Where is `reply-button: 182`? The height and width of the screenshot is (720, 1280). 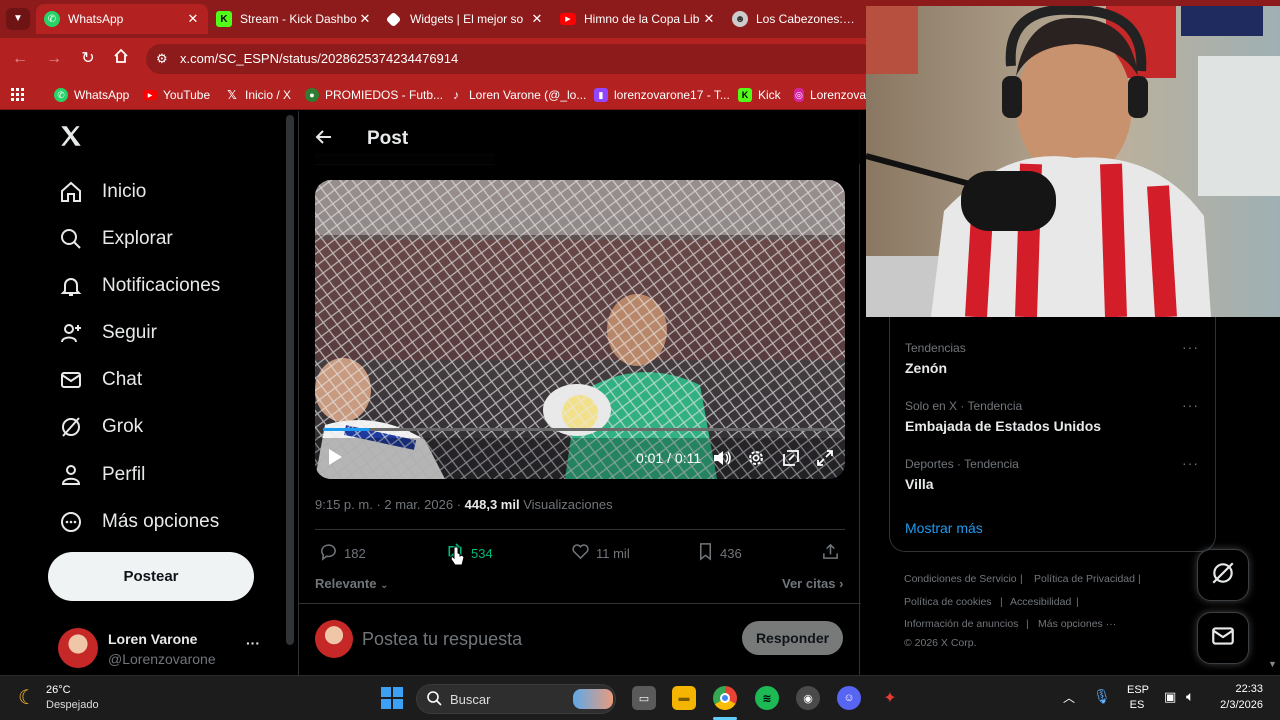 reply-button: 182 is located at coordinates (342, 553).